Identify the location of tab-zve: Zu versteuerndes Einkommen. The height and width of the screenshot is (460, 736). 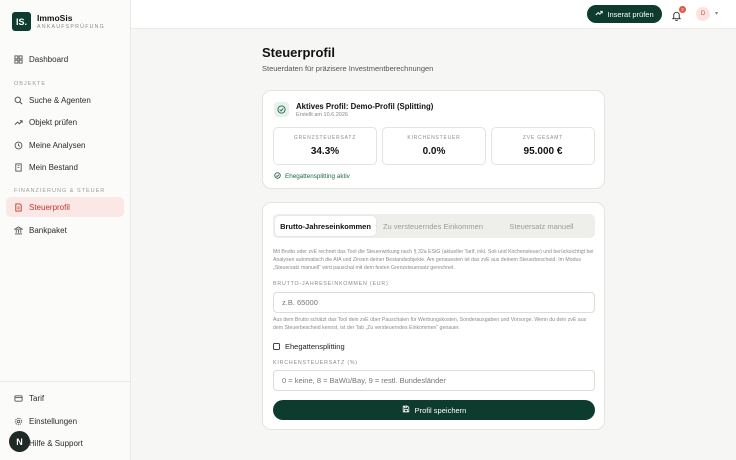
(433, 226).